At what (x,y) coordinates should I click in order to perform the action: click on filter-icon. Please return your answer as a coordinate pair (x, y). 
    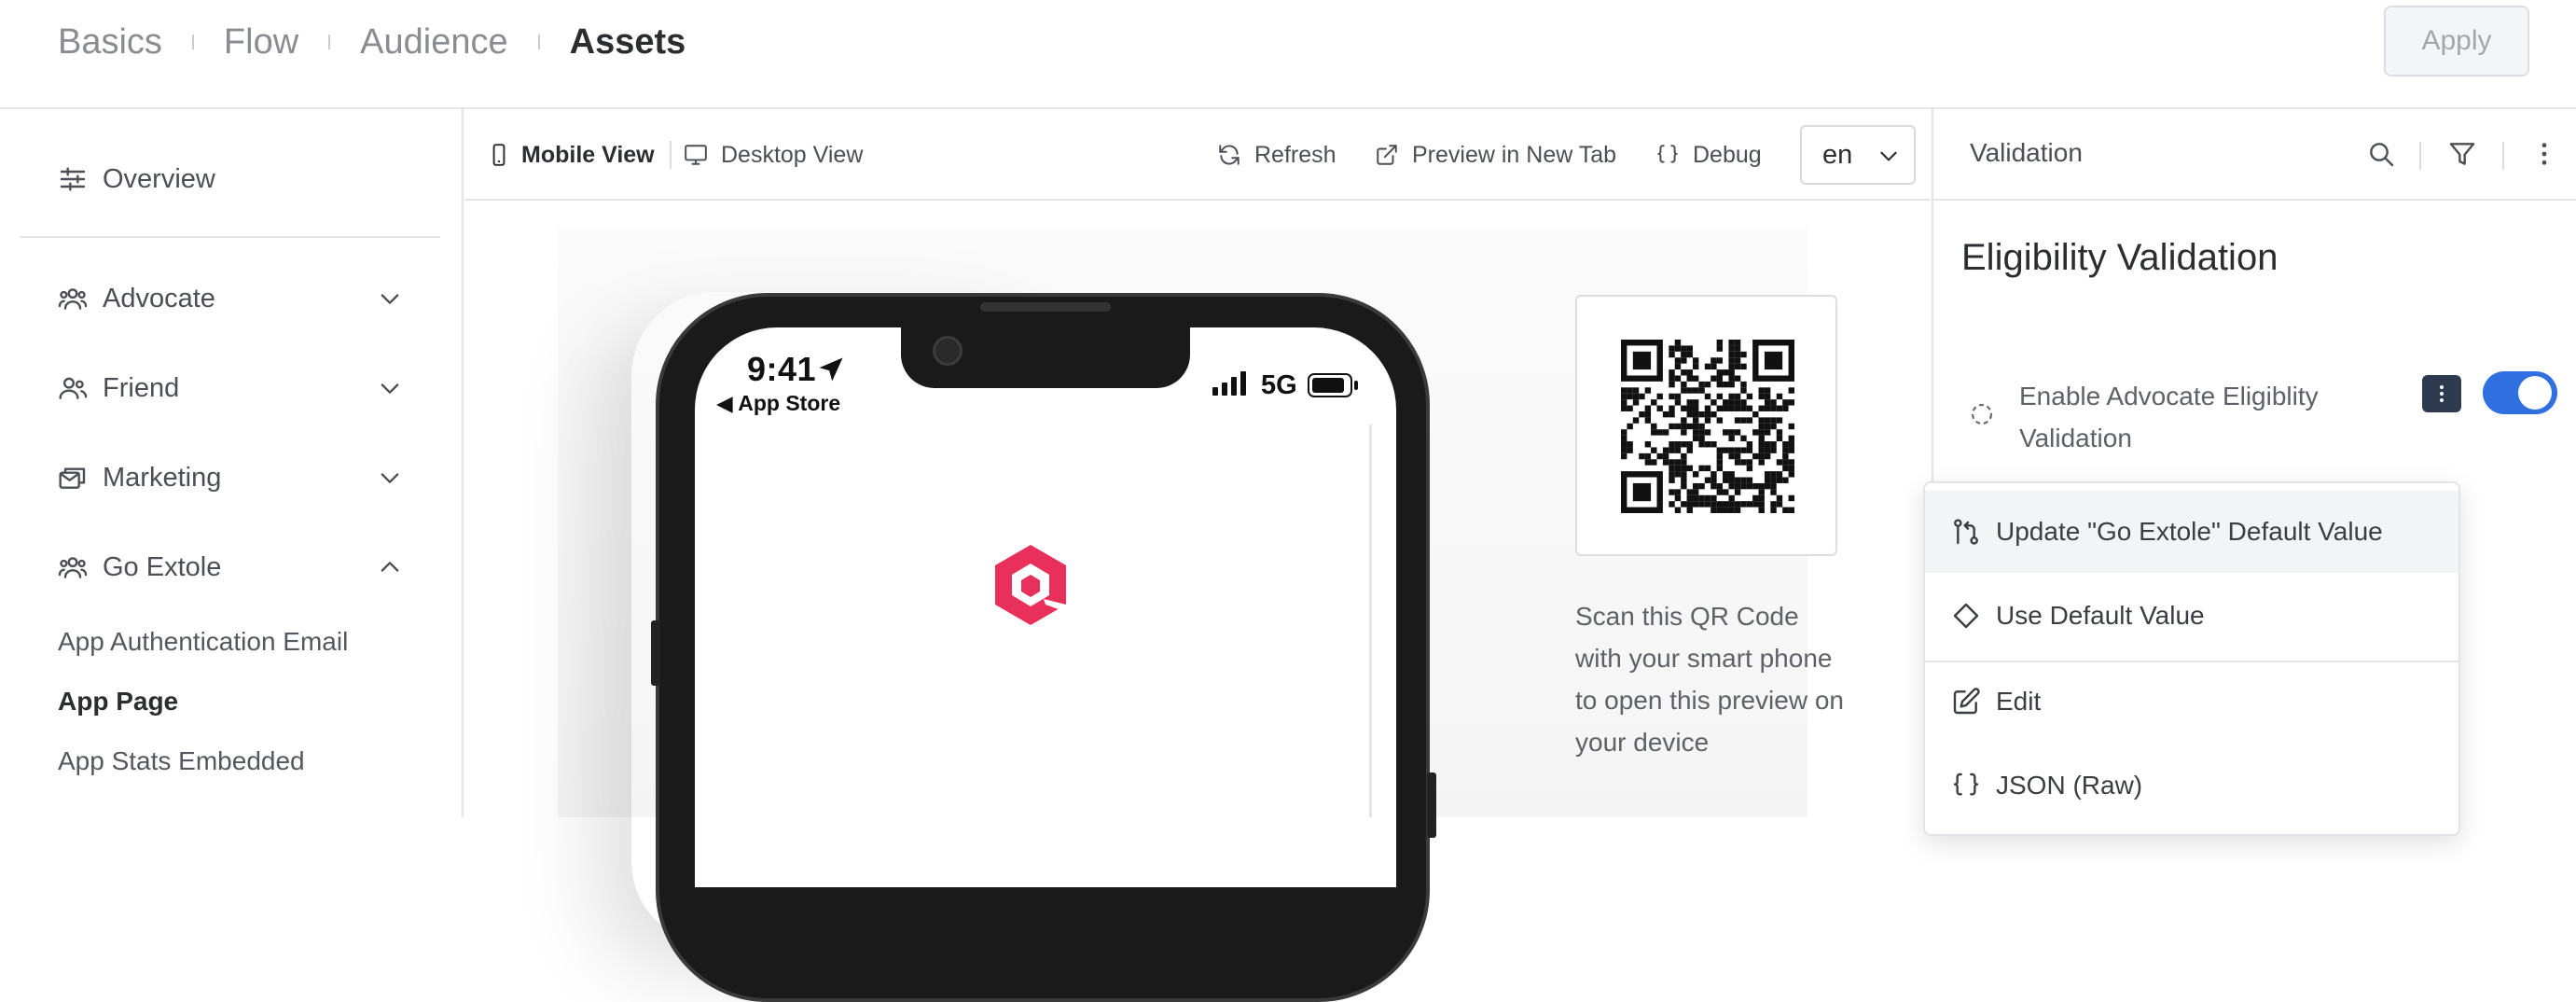
    Looking at the image, I should click on (2462, 154).